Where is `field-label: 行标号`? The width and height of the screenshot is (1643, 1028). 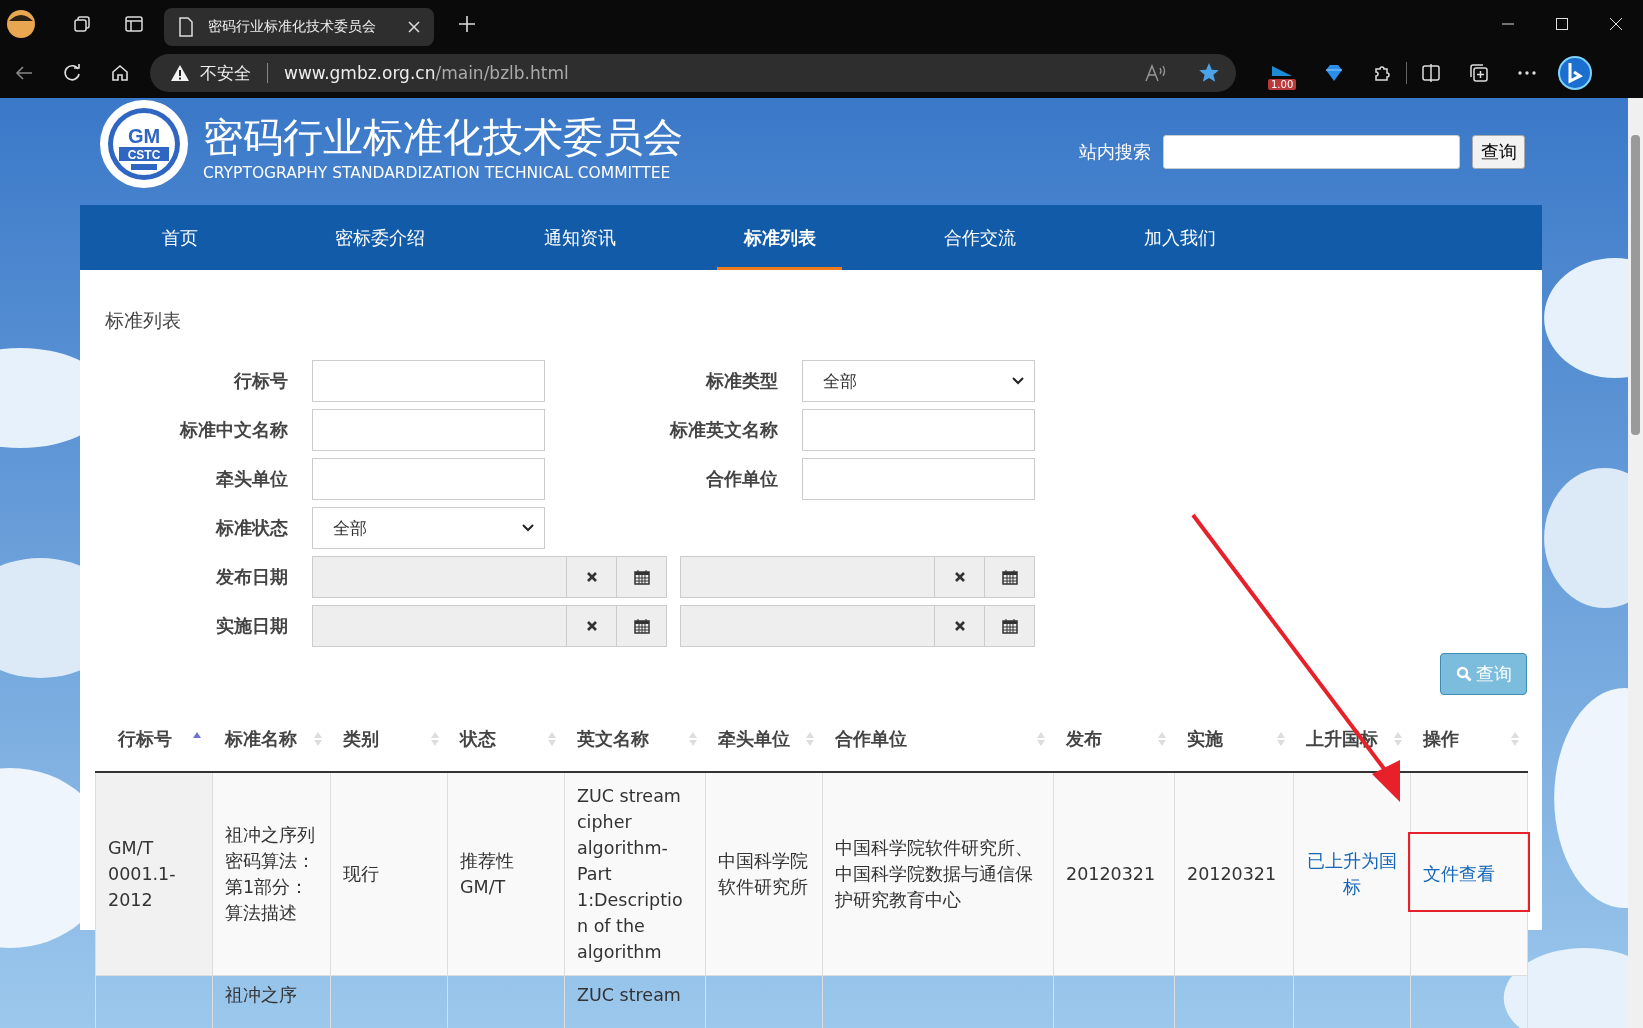 field-label: 行标号 is located at coordinates (260, 381).